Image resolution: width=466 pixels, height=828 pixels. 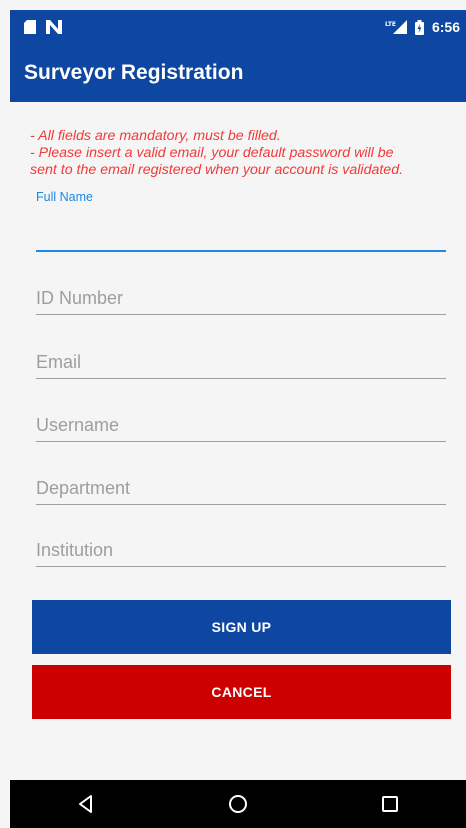 I want to click on svg-text: LTE, so click(x=390, y=24).